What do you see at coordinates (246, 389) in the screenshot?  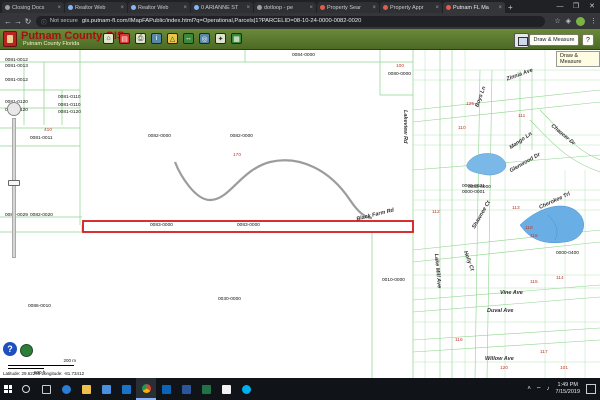 I see `skype-icon` at bounding box center [246, 389].